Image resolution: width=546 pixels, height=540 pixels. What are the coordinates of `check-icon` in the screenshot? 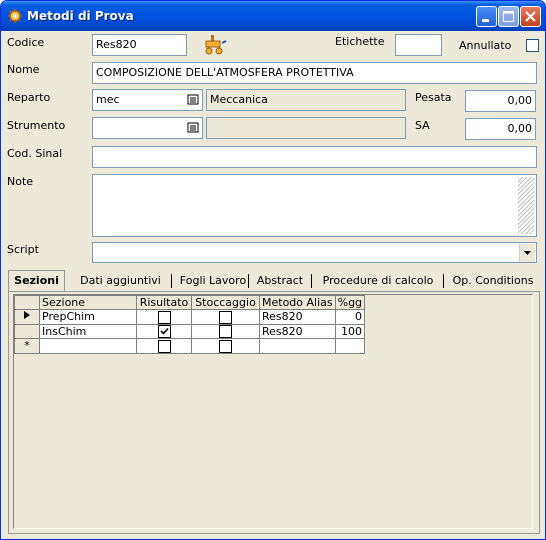 It's located at (164, 331).